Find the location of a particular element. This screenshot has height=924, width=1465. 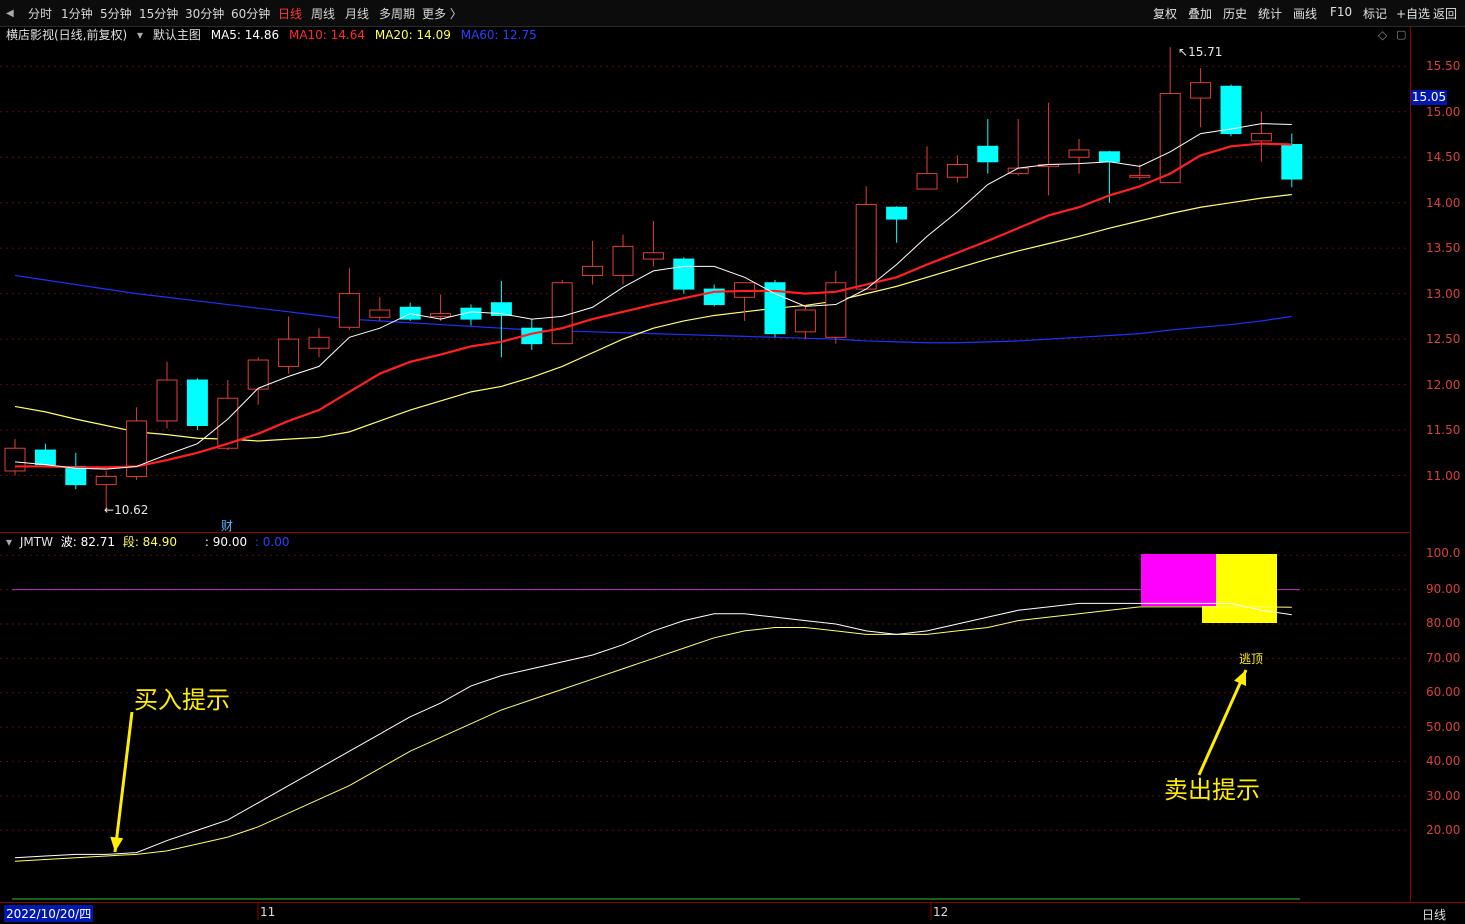

price-tick: 15.00 is located at coordinates (1443, 112).